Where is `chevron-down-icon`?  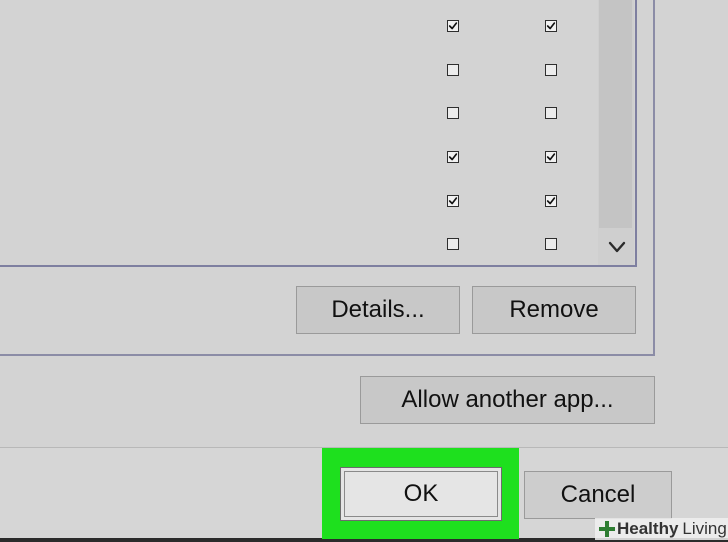 chevron-down-icon is located at coordinates (617, 247).